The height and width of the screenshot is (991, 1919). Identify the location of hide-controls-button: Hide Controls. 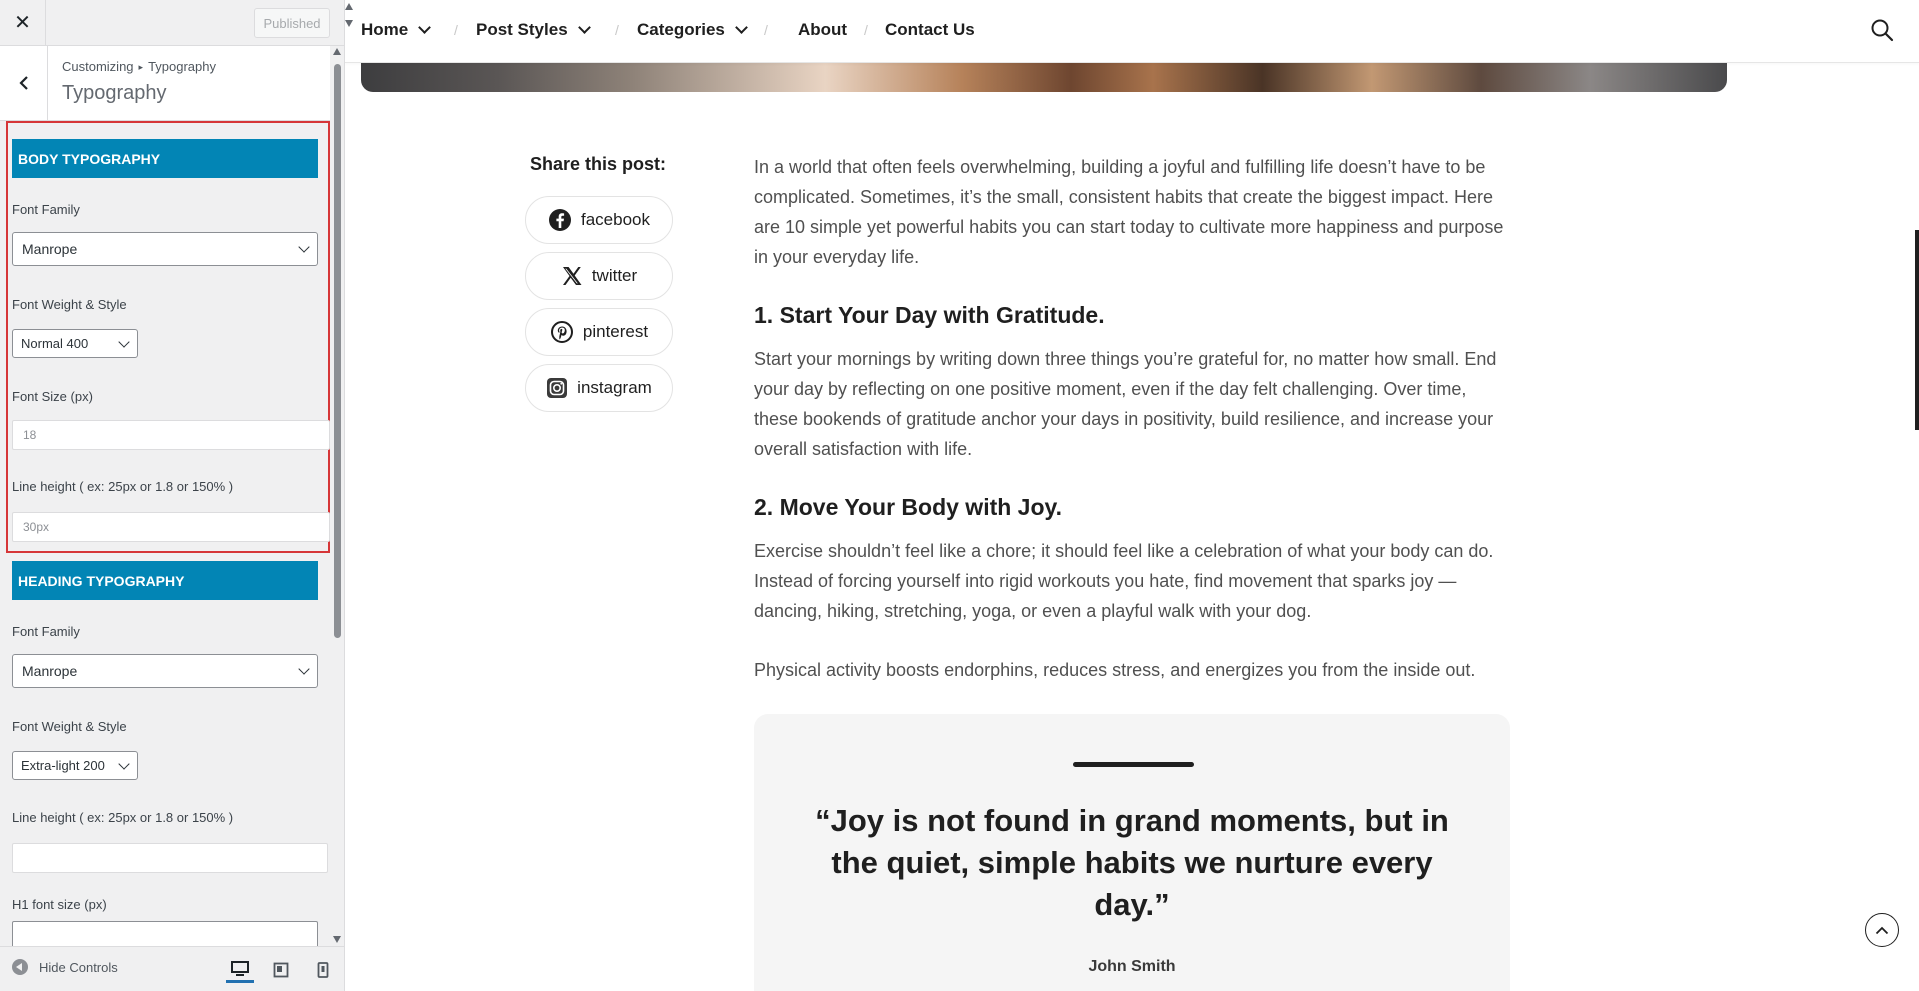
(65, 967).